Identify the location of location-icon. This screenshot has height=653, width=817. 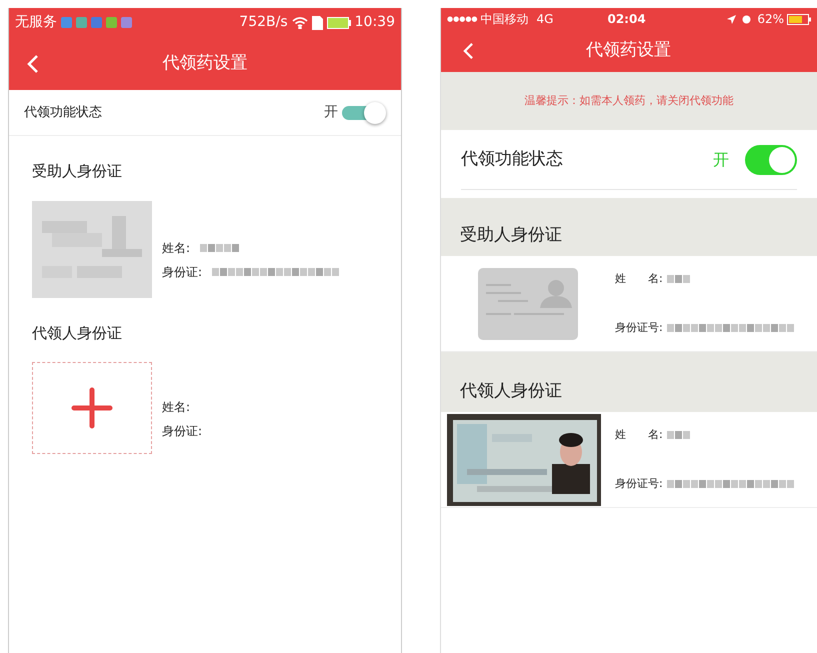
(731, 19).